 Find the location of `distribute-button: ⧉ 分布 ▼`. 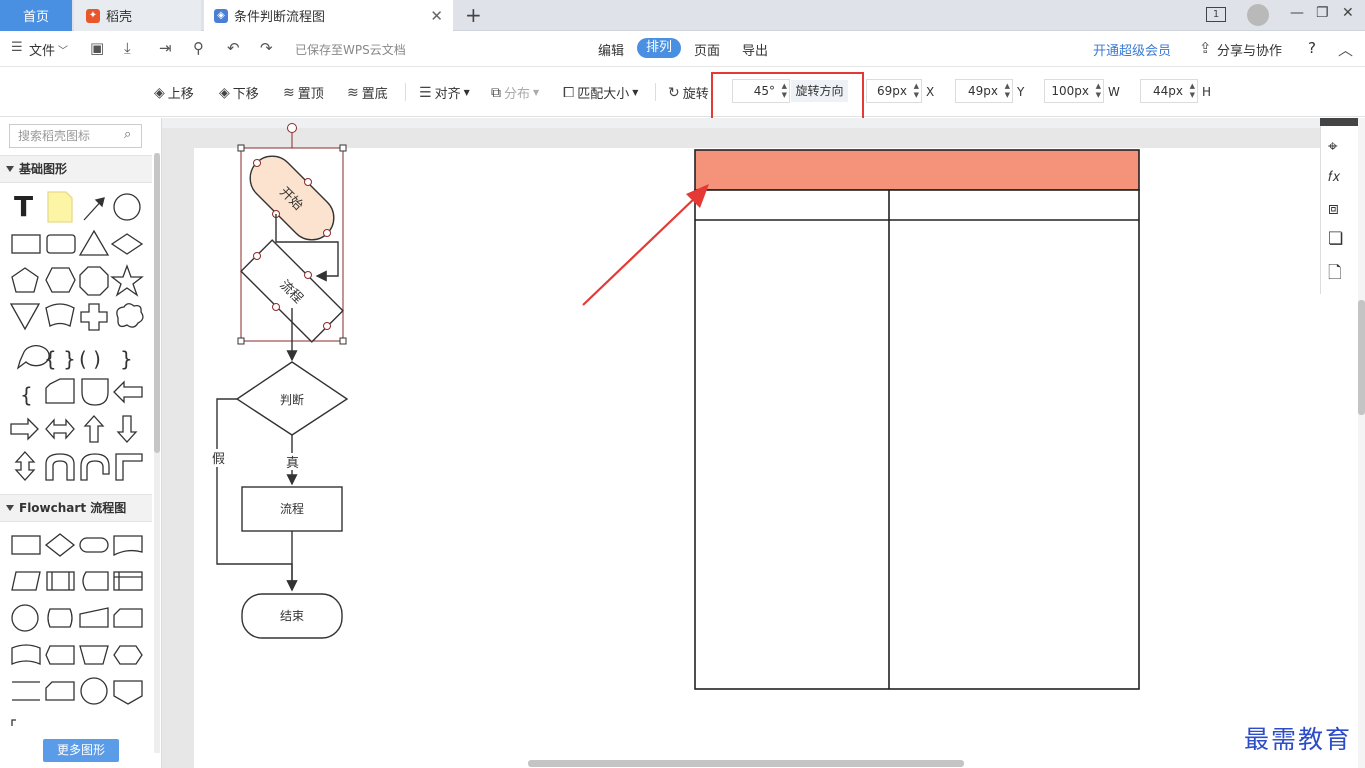

distribute-button: ⧉ 分布 ▼ is located at coordinates (515, 93).